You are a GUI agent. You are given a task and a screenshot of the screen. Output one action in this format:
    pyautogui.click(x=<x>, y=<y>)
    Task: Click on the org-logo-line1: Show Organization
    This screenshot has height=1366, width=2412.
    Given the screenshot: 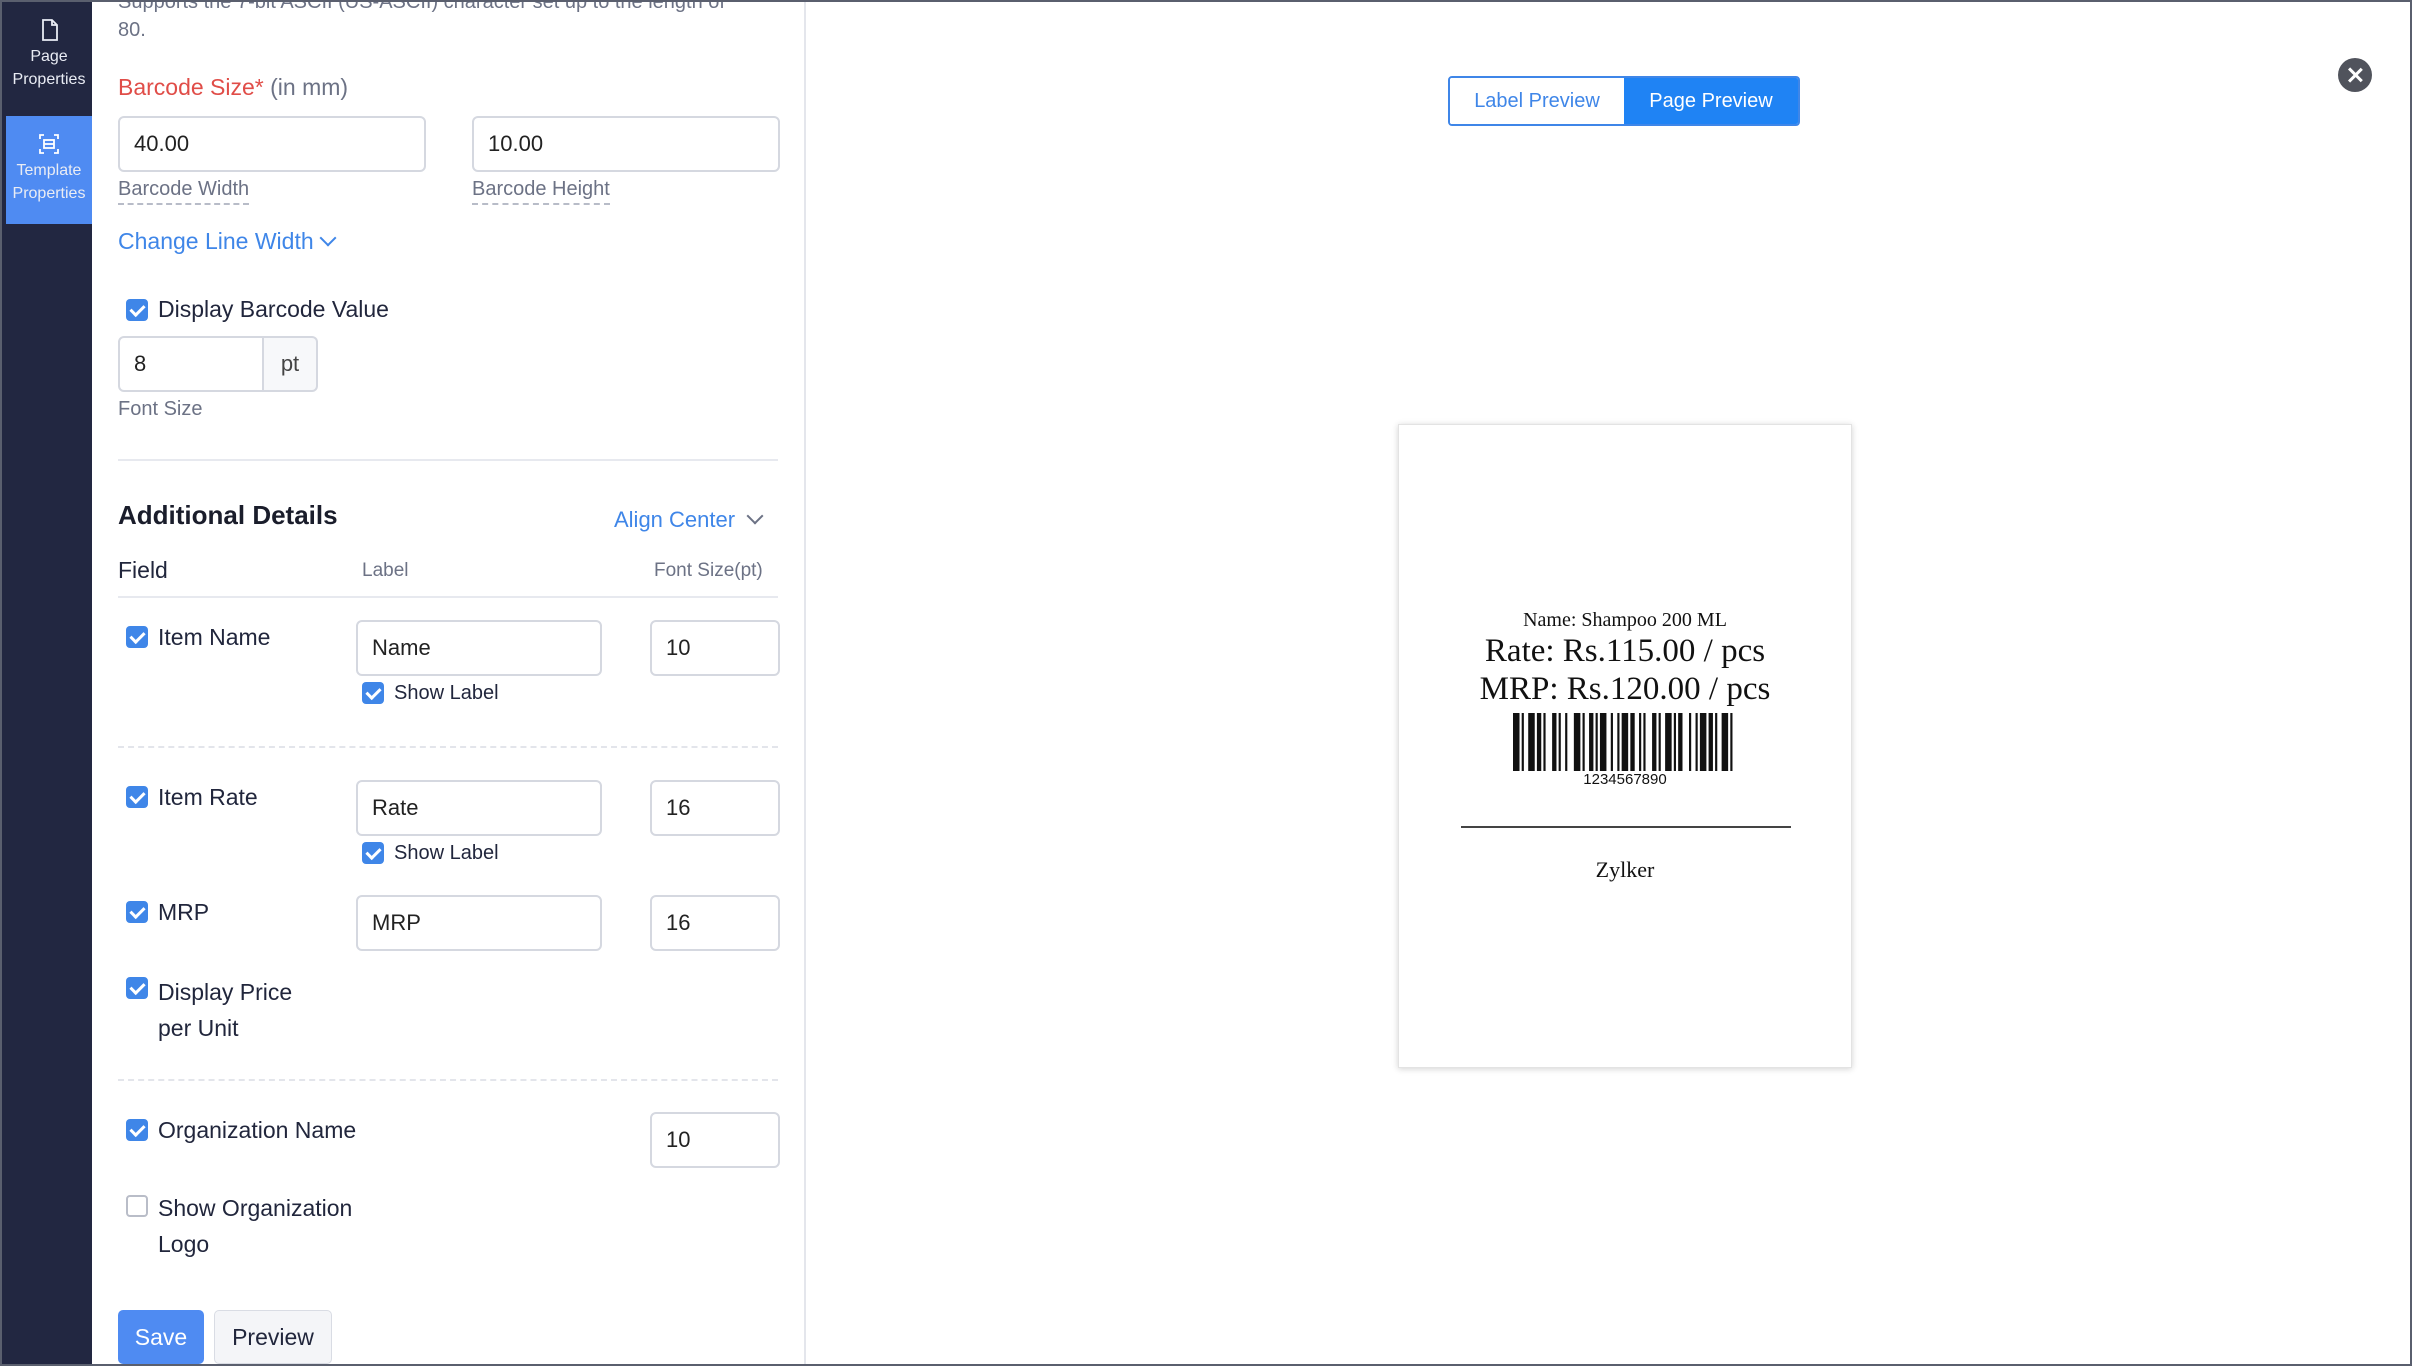 What is the action you would take?
    pyautogui.click(x=255, y=1208)
    